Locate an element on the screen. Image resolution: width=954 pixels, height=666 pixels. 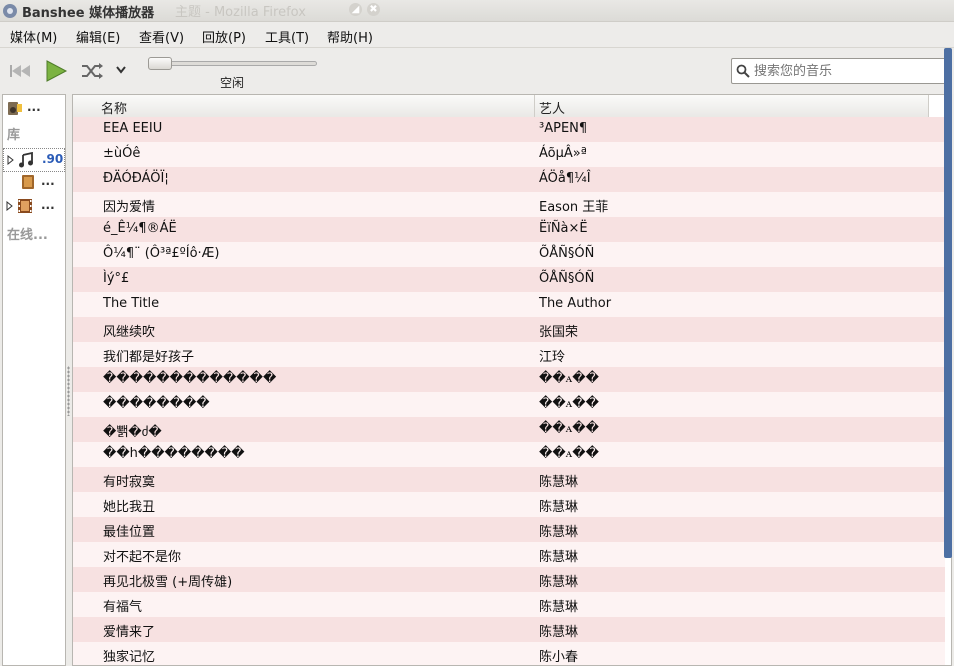
track-title: 最佳位置 is located at coordinates (129, 532).